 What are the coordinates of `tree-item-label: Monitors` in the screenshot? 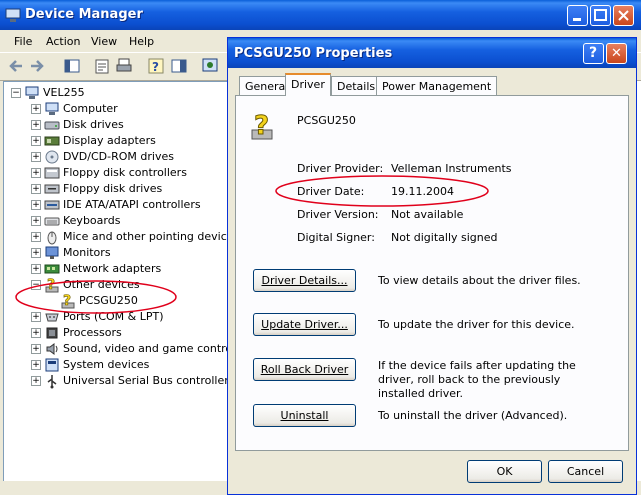 It's located at (87, 252).